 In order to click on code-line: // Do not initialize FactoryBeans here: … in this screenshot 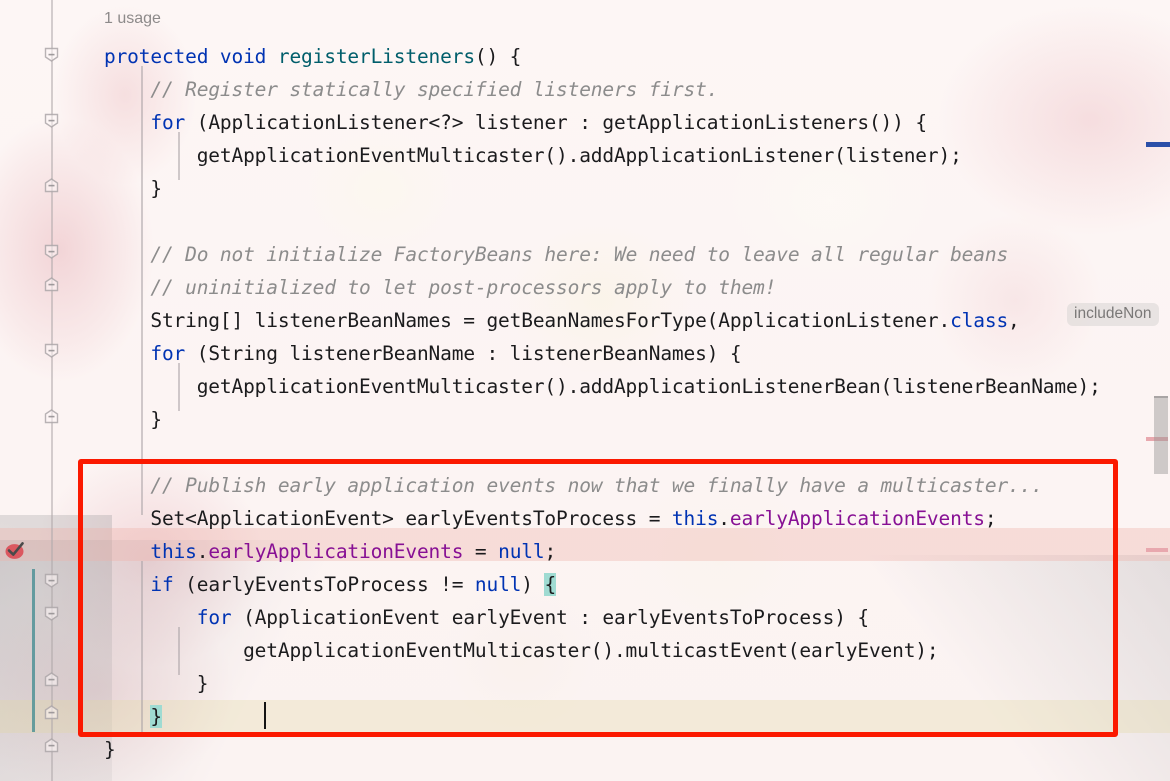, I will do `click(556, 254)`.